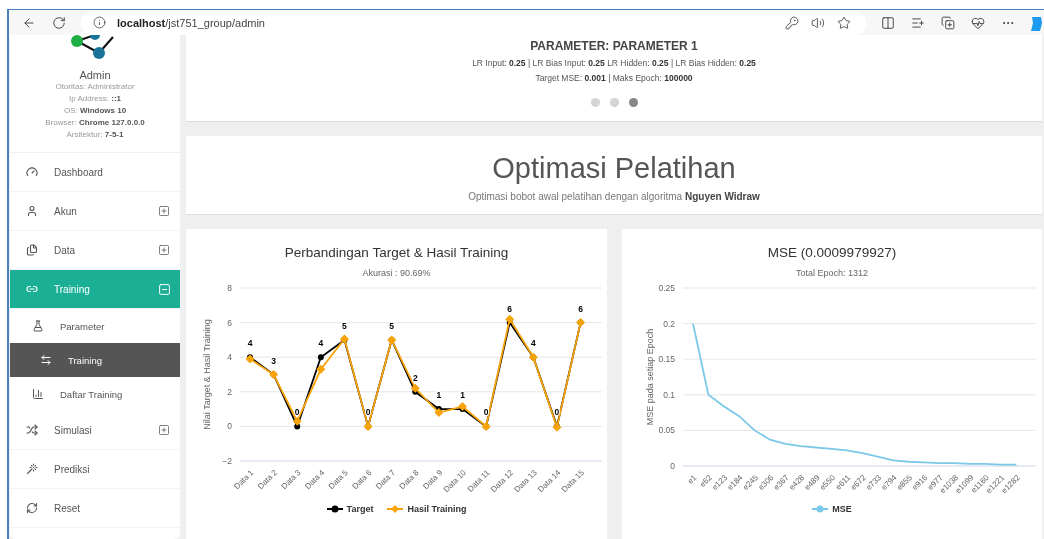 The width and height of the screenshot is (1044, 539). What do you see at coordinates (350, 509) in the screenshot?
I see `legend-item: Target` at bounding box center [350, 509].